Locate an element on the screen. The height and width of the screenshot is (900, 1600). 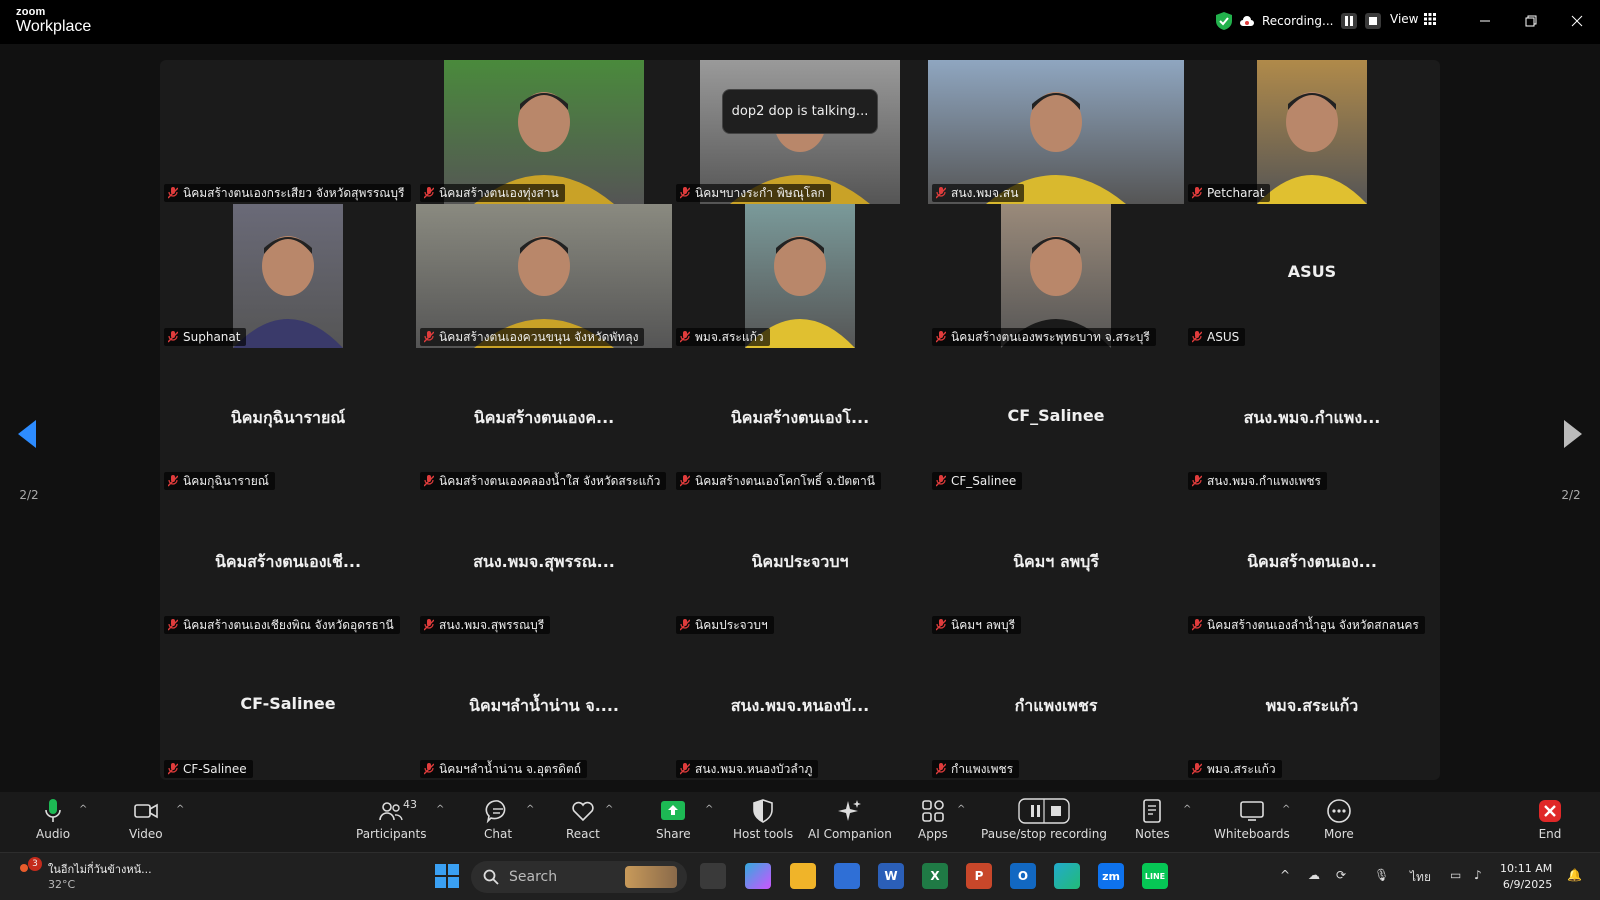
participant-tile: ASUS ASUS is located at coordinates (1312, 276).